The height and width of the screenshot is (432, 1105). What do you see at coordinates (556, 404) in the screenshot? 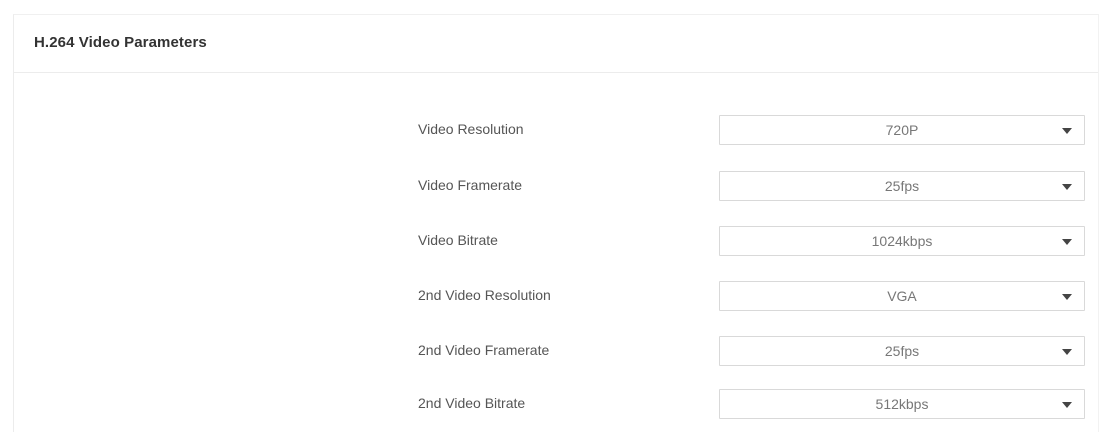
I see `second-video-bitrate-row: 2nd Video Bitrate 512kbps` at bounding box center [556, 404].